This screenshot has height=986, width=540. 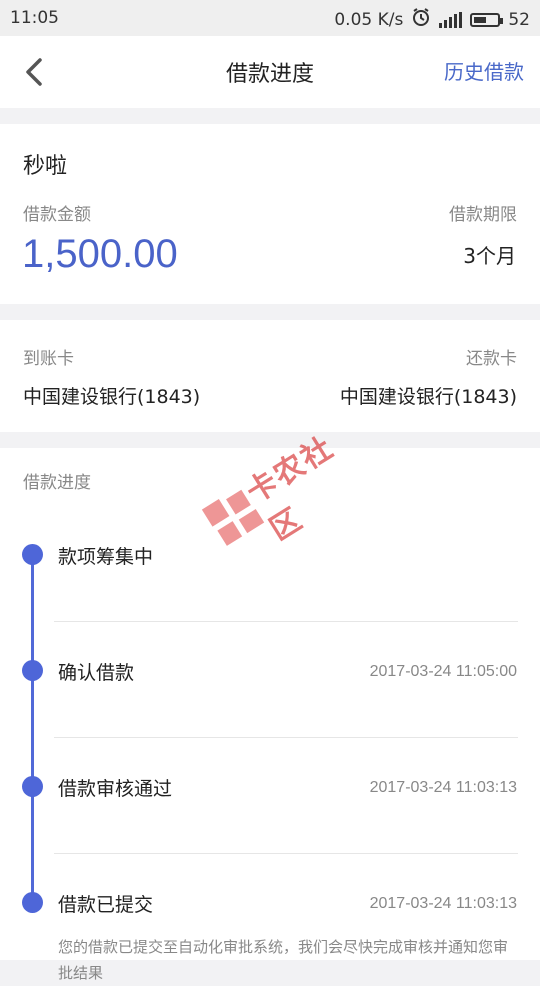 What do you see at coordinates (45, 166) in the screenshot?
I see `product-name: 秒啦` at bounding box center [45, 166].